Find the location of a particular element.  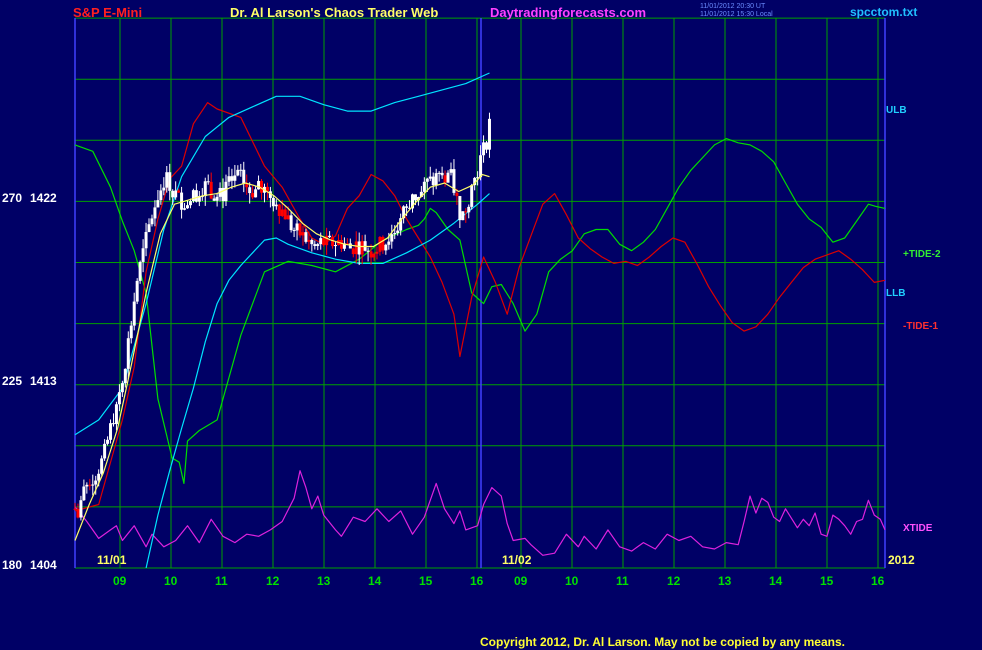

x-tick-label: 11 is located at coordinates (622, 581).